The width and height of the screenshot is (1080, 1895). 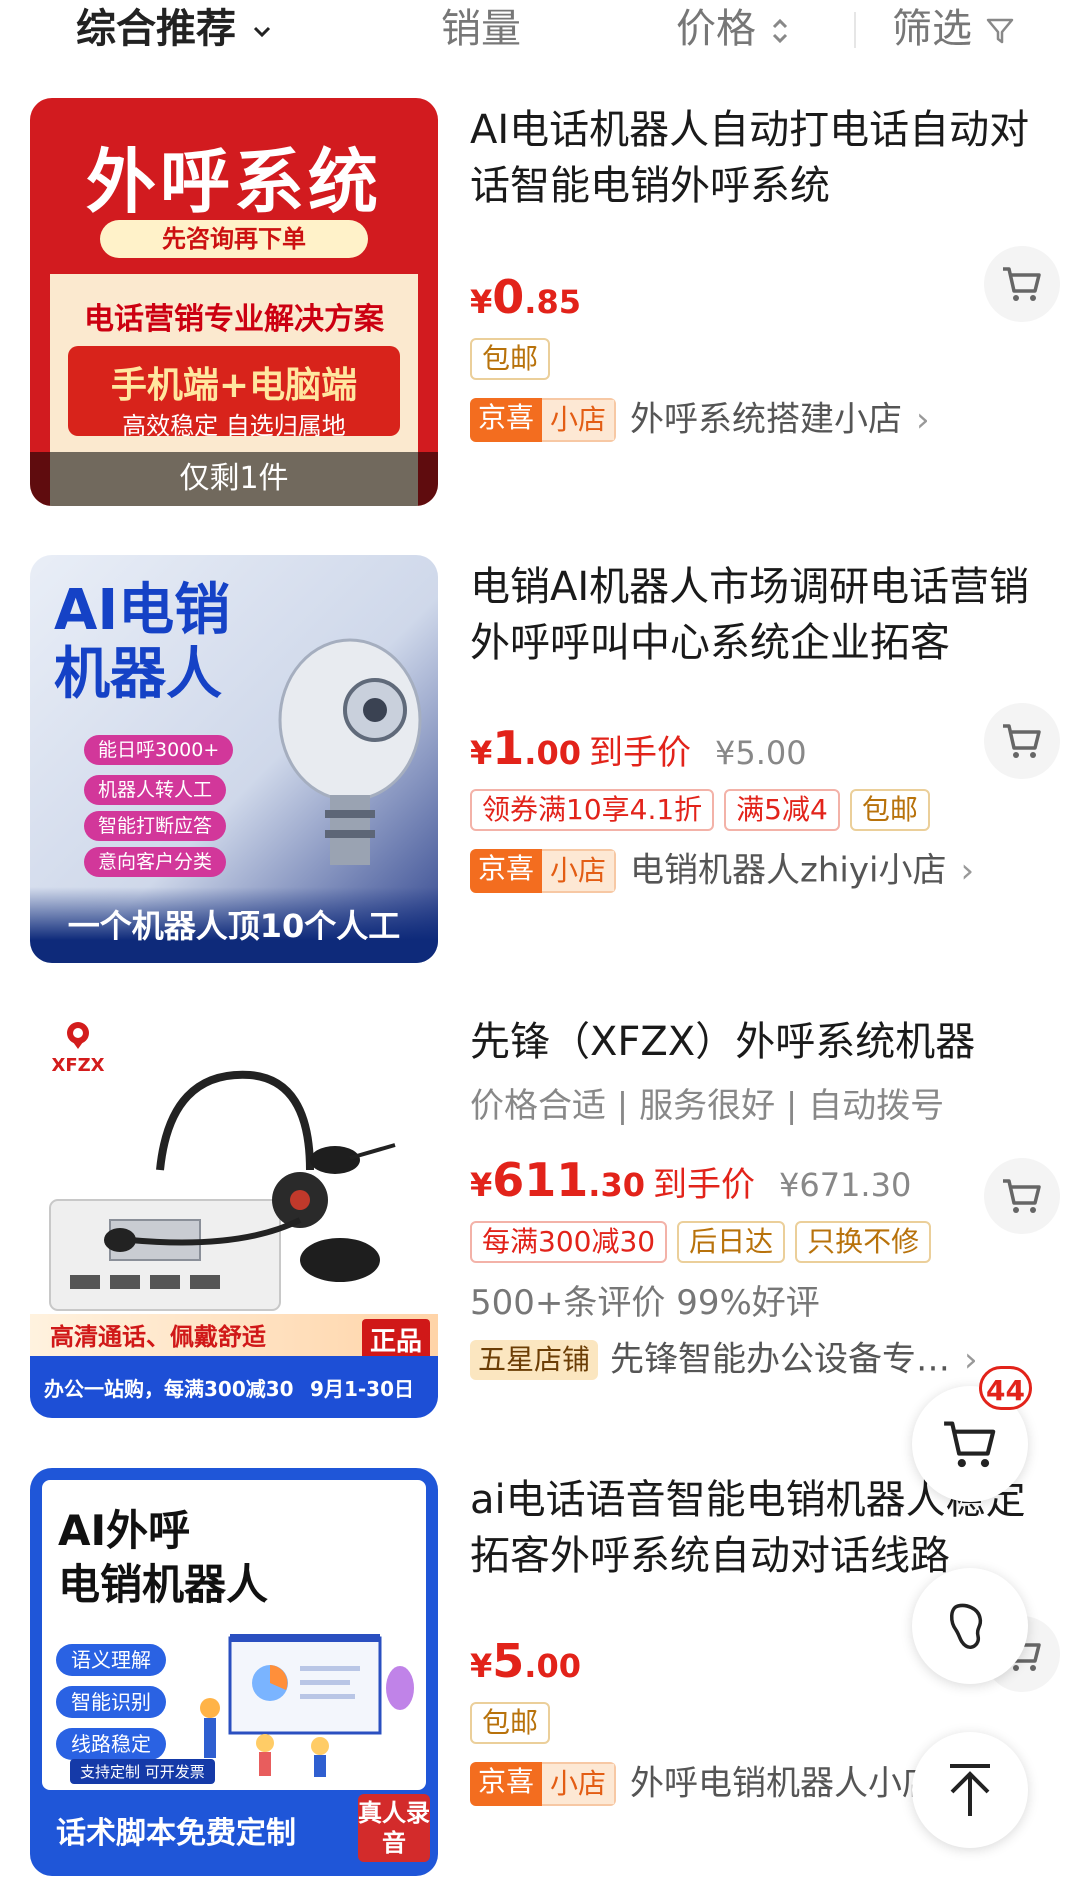 What do you see at coordinates (158, 1337) in the screenshot?
I see `image-band-text: 高清通话、佩戴舒适` at bounding box center [158, 1337].